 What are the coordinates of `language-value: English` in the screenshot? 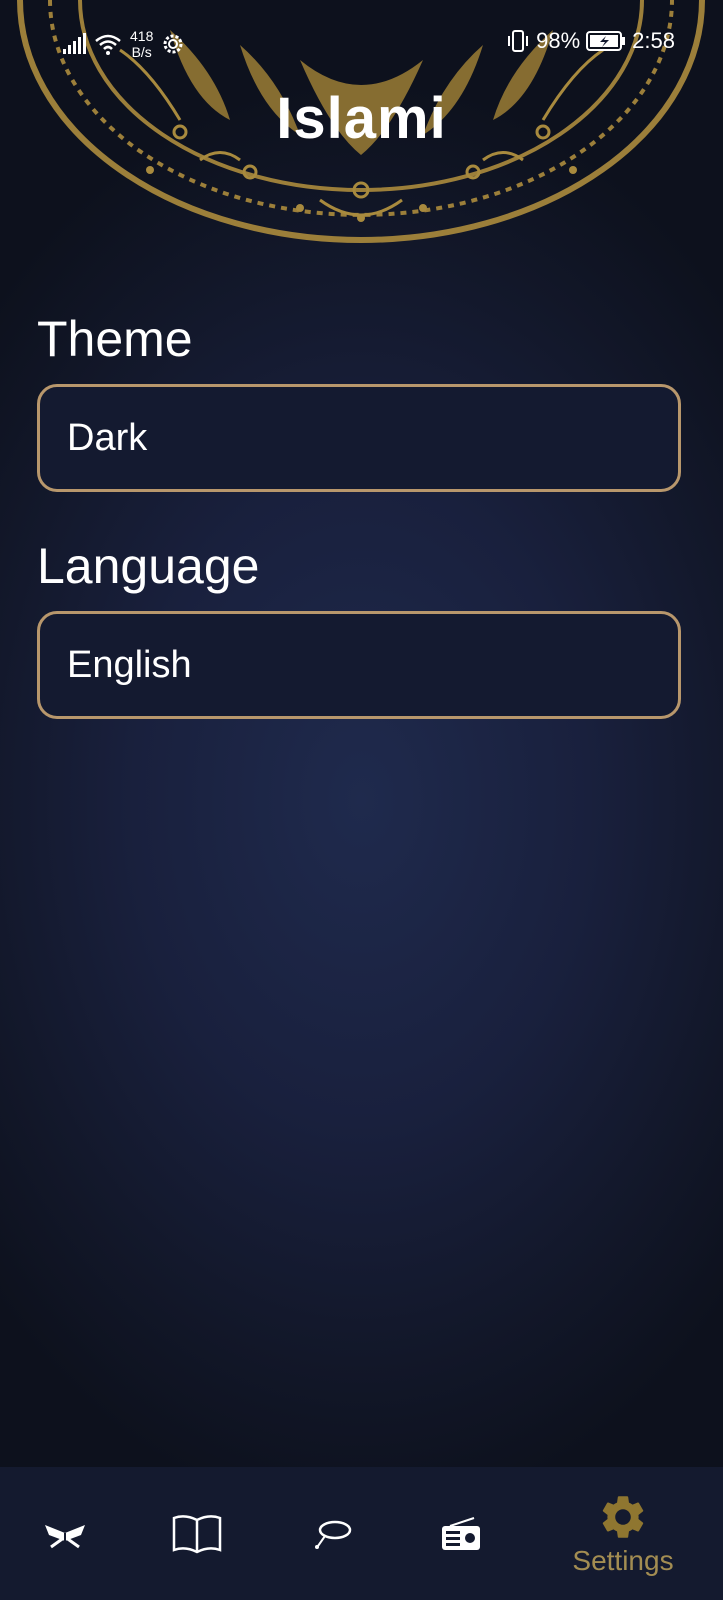 It's located at (129, 664).